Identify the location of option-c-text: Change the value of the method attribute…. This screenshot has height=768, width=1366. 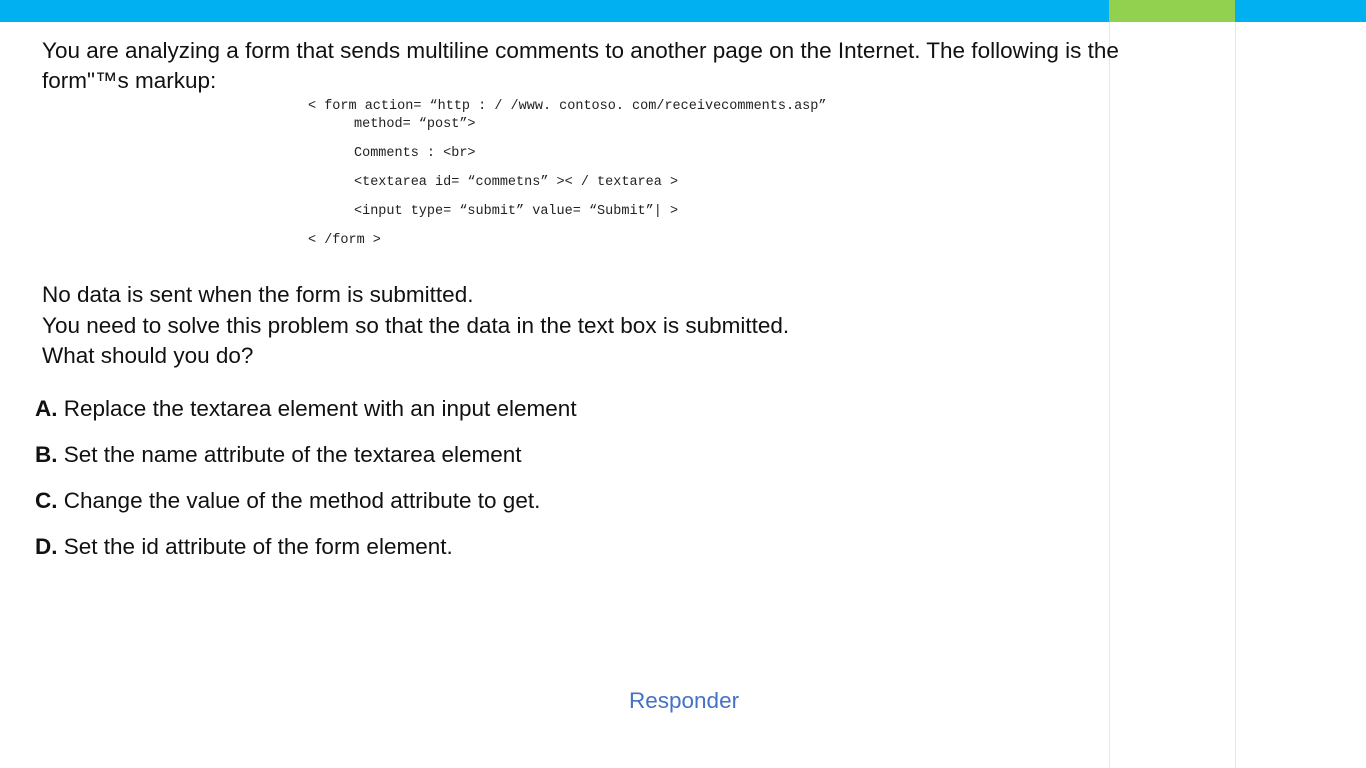
(302, 500).